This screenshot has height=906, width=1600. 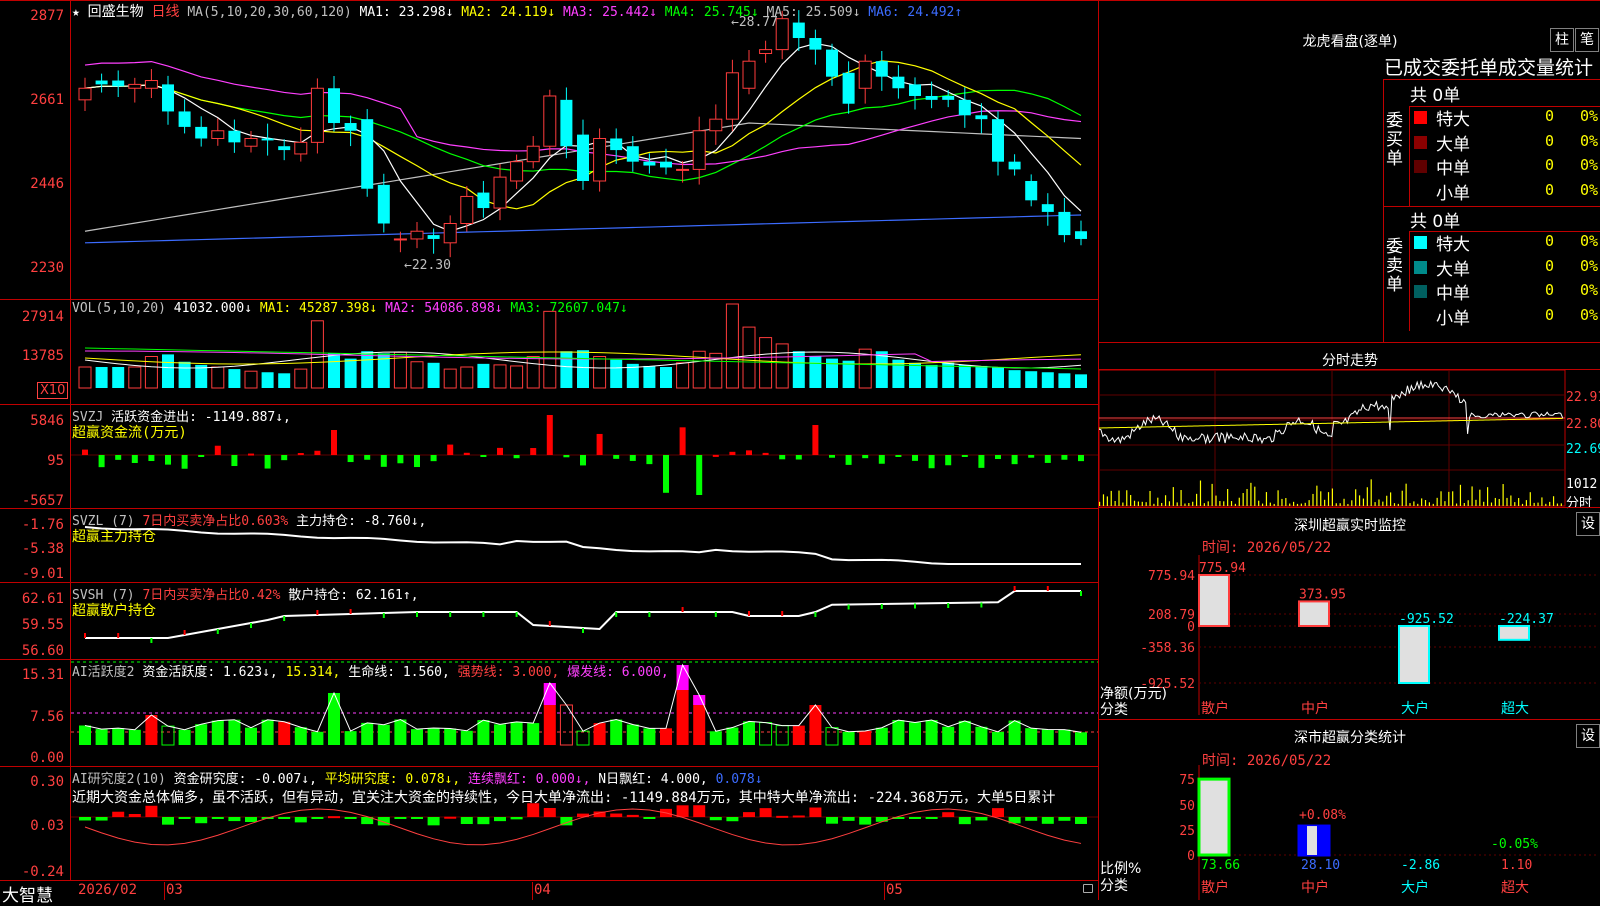 What do you see at coordinates (1187, 780) in the screenshot?
I see `classify-tick: 75` at bounding box center [1187, 780].